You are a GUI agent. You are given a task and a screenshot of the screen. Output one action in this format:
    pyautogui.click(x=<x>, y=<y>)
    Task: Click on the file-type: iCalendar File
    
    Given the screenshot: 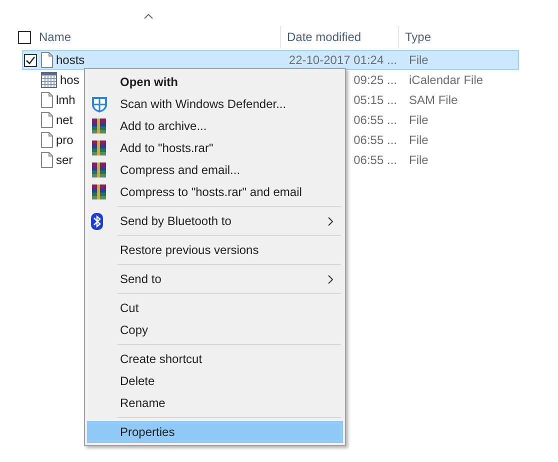 What is the action you would take?
    pyautogui.click(x=446, y=80)
    